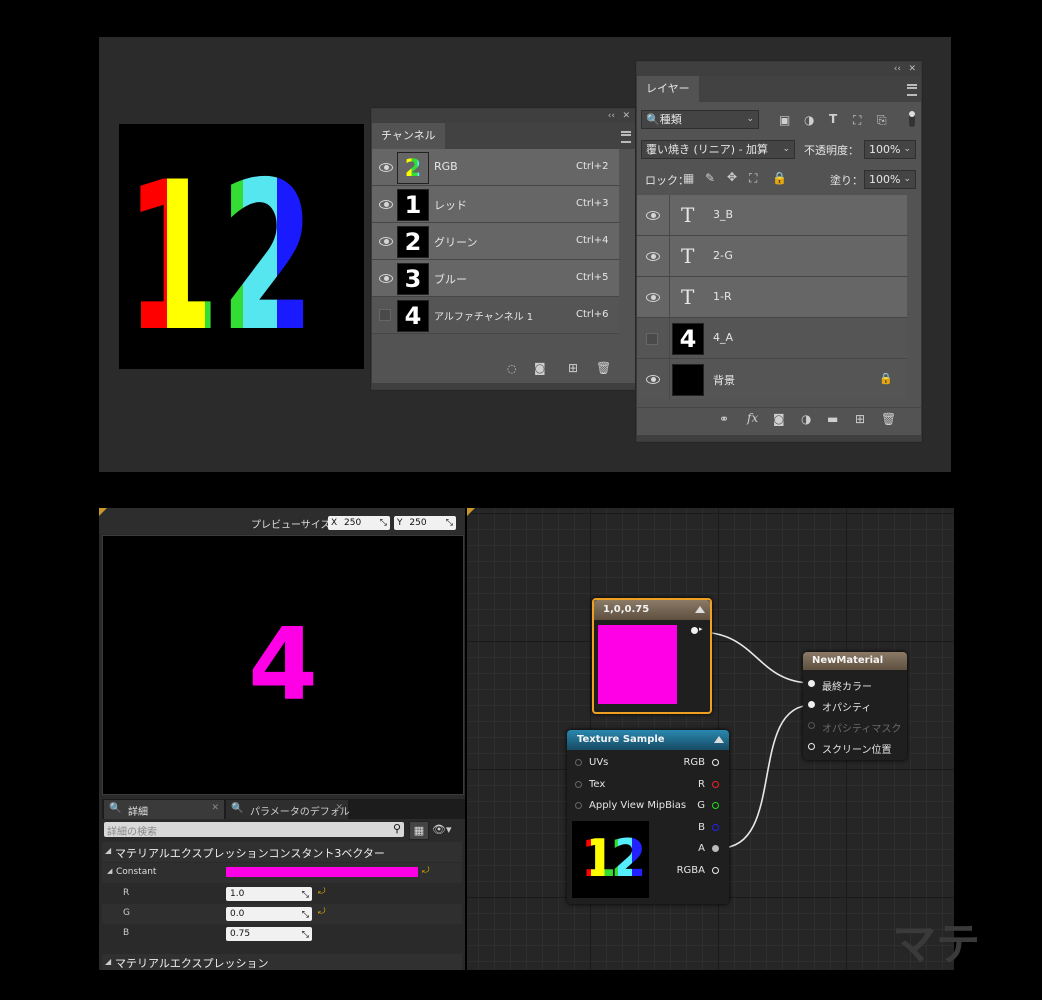 The width and height of the screenshot is (1042, 1000). Describe the element at coordinates (288, 809) in the screenshot. I see `tab-parameter-defaults: 🔍 パラメータのデフォル ✕` at that location.